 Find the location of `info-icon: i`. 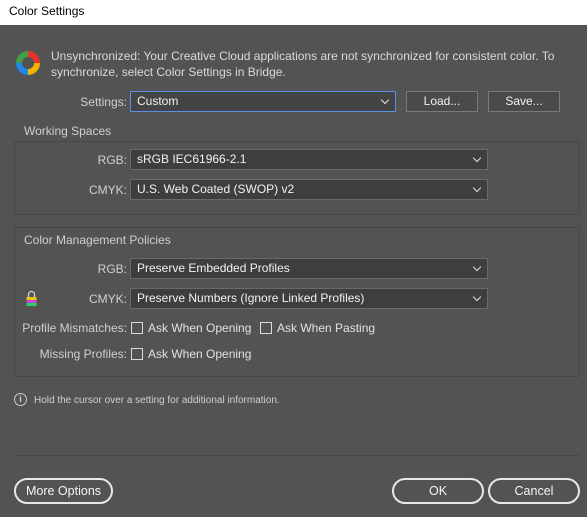

info-icon: i is located at coordinates (20, 399).